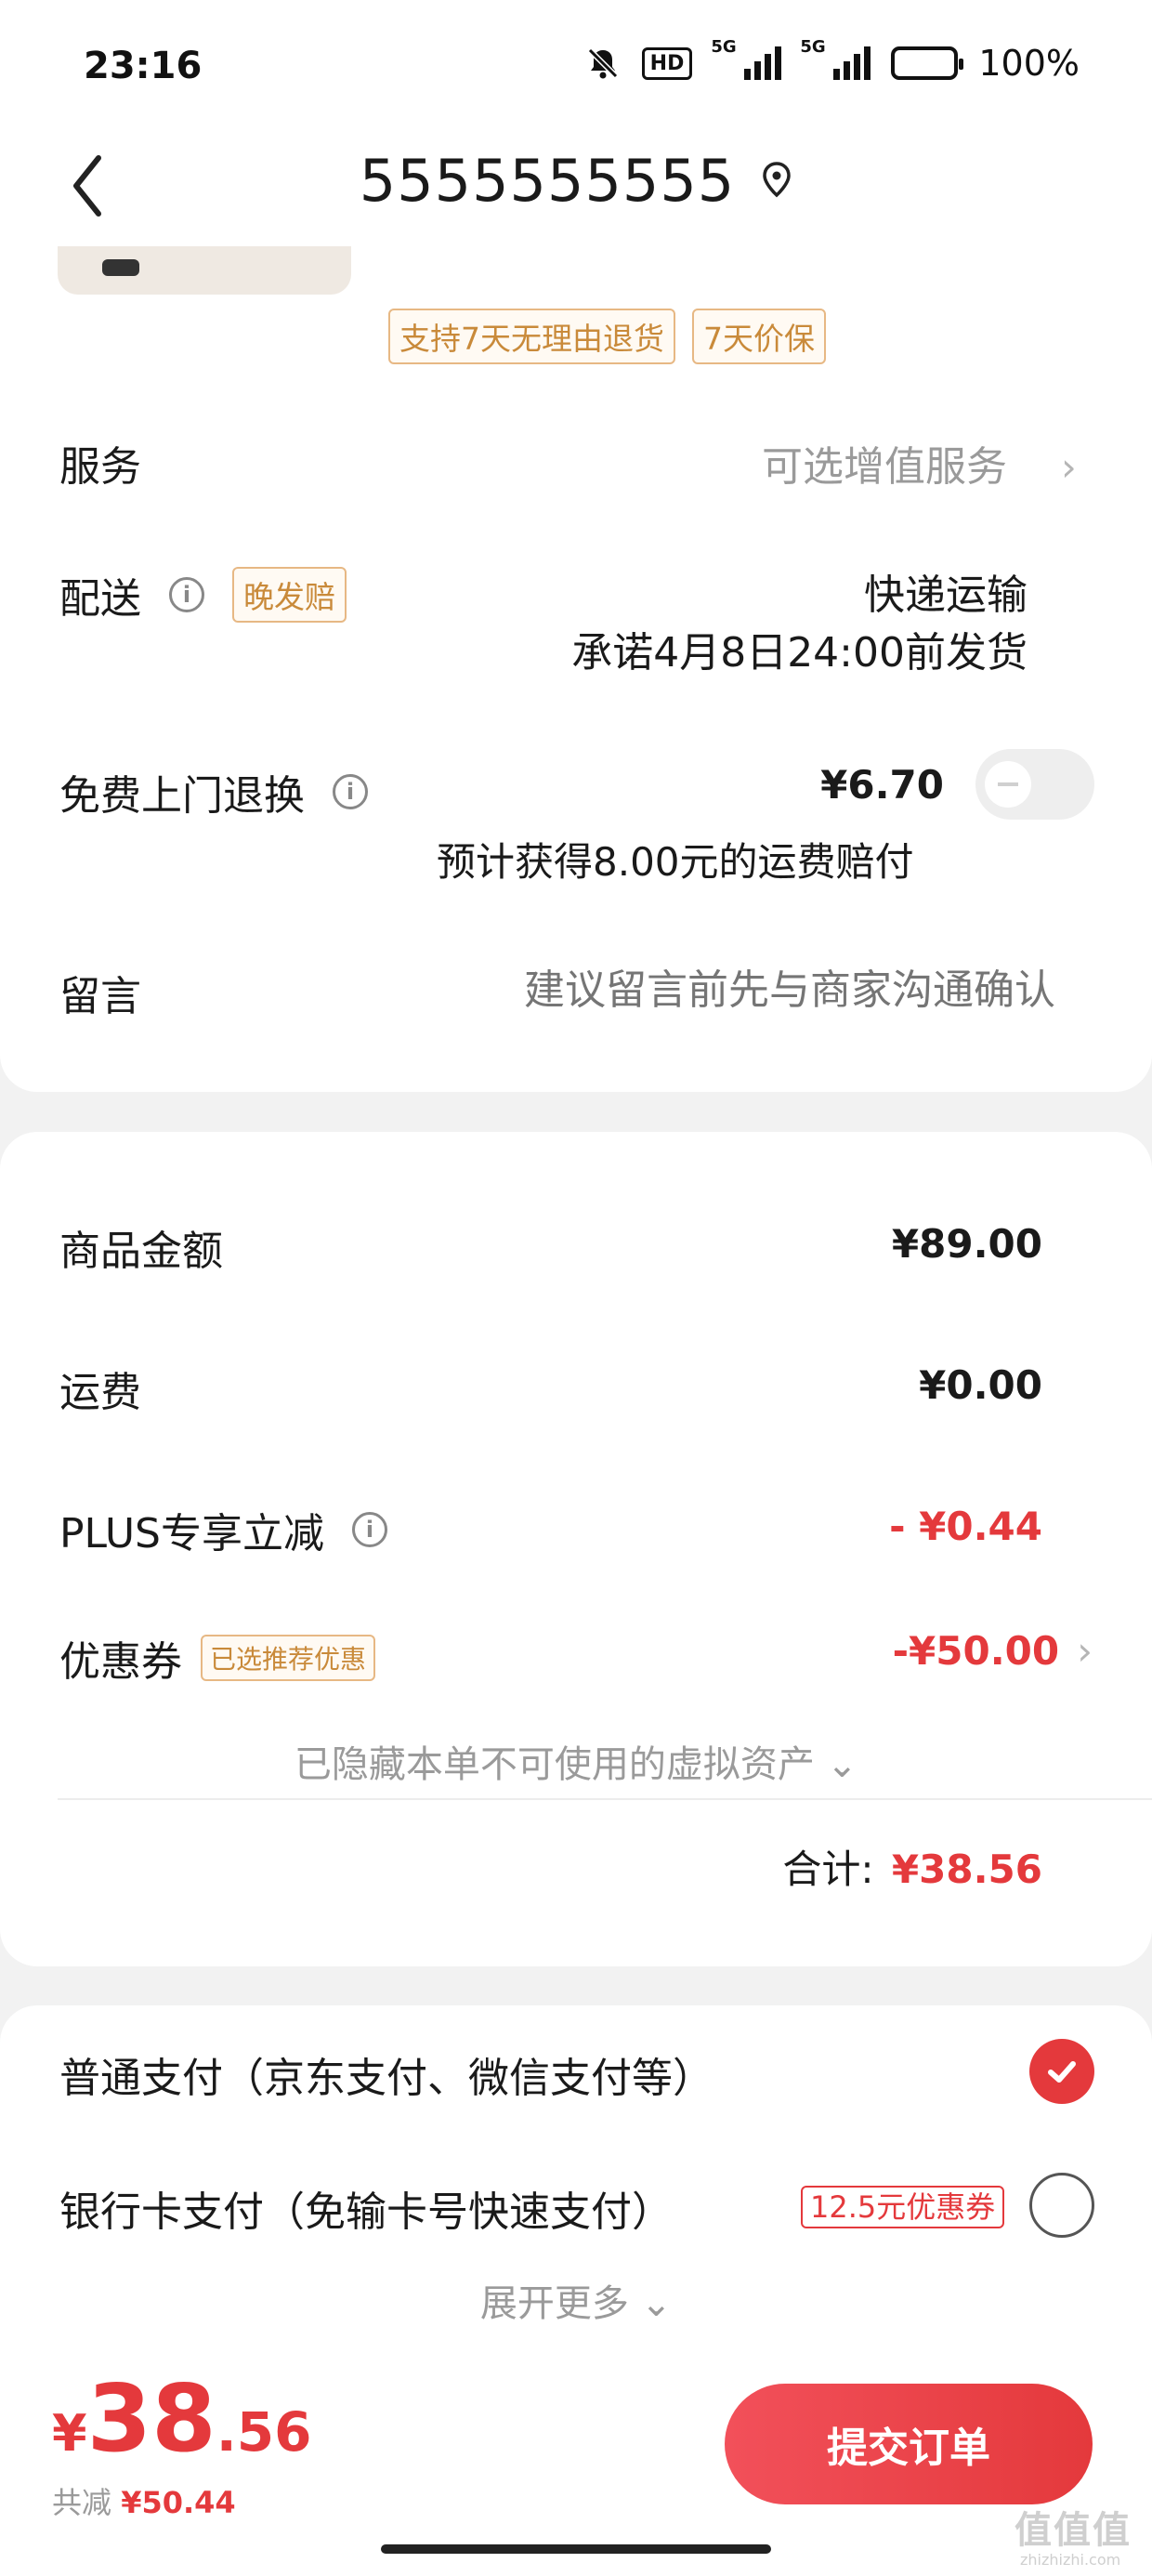 The width and height of the screenshot is (1152, 2576). I want to click on shipping-value: ¥0.00, so click(980, 1385).